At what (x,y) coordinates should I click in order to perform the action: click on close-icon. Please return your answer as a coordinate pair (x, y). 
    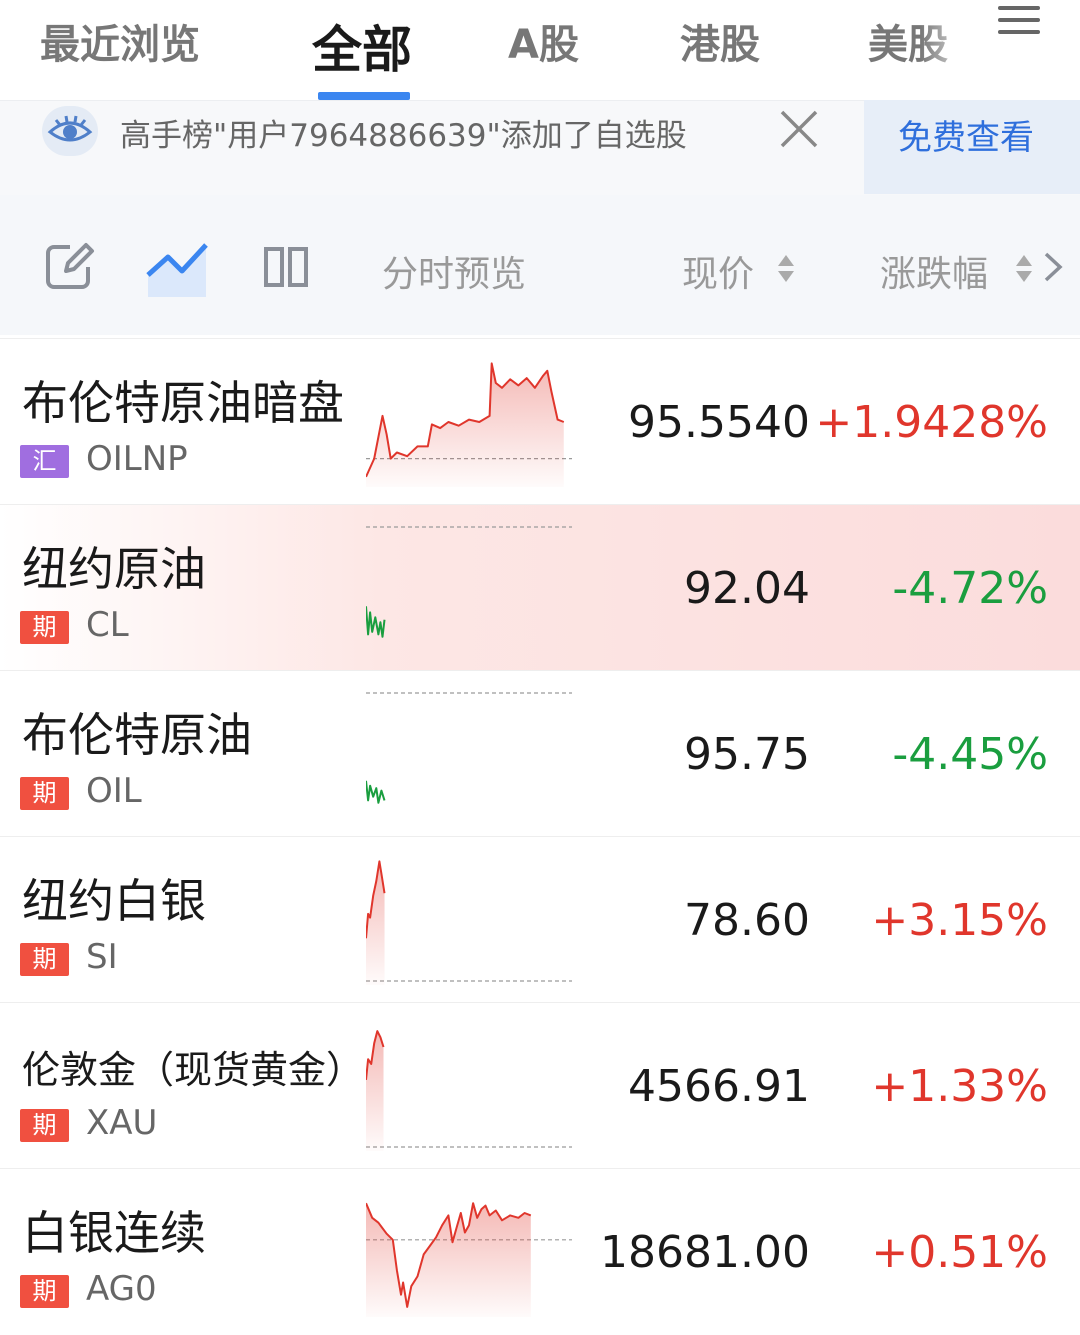
    Looking at the image, I should click on (799, 129).